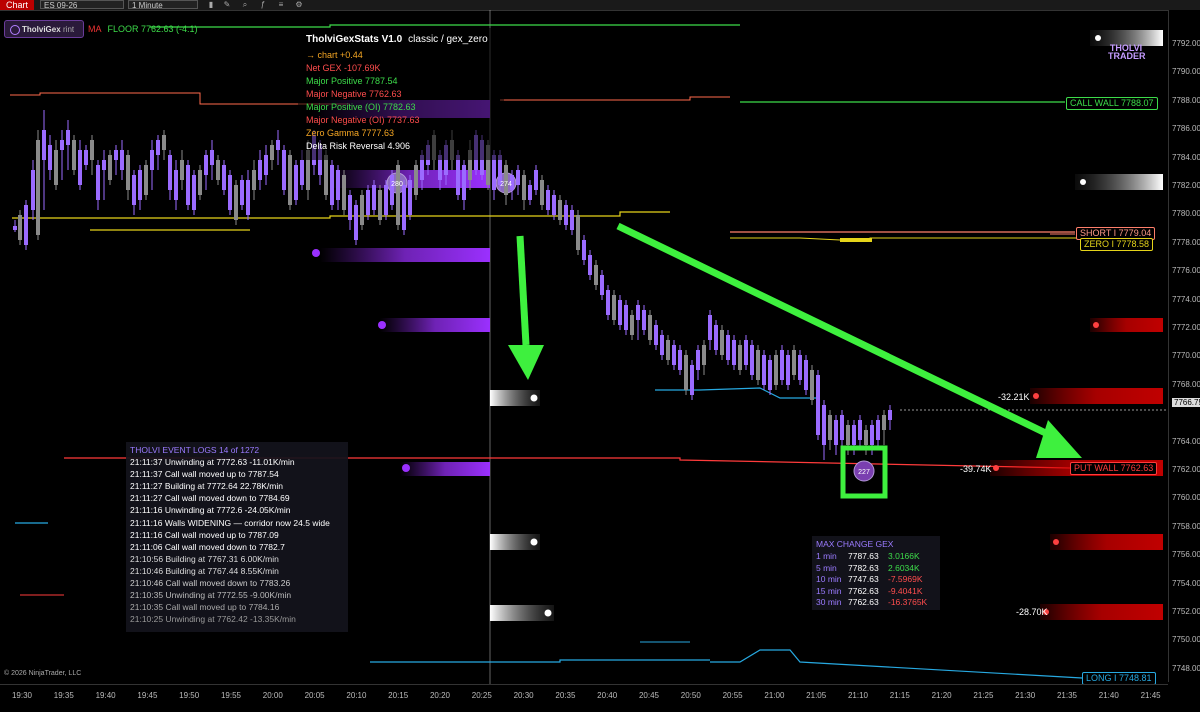  What do you see at coordinates (523, 290) in the screenshot?
I see `annotation-arrow-down` at bounding box center [523, 290].